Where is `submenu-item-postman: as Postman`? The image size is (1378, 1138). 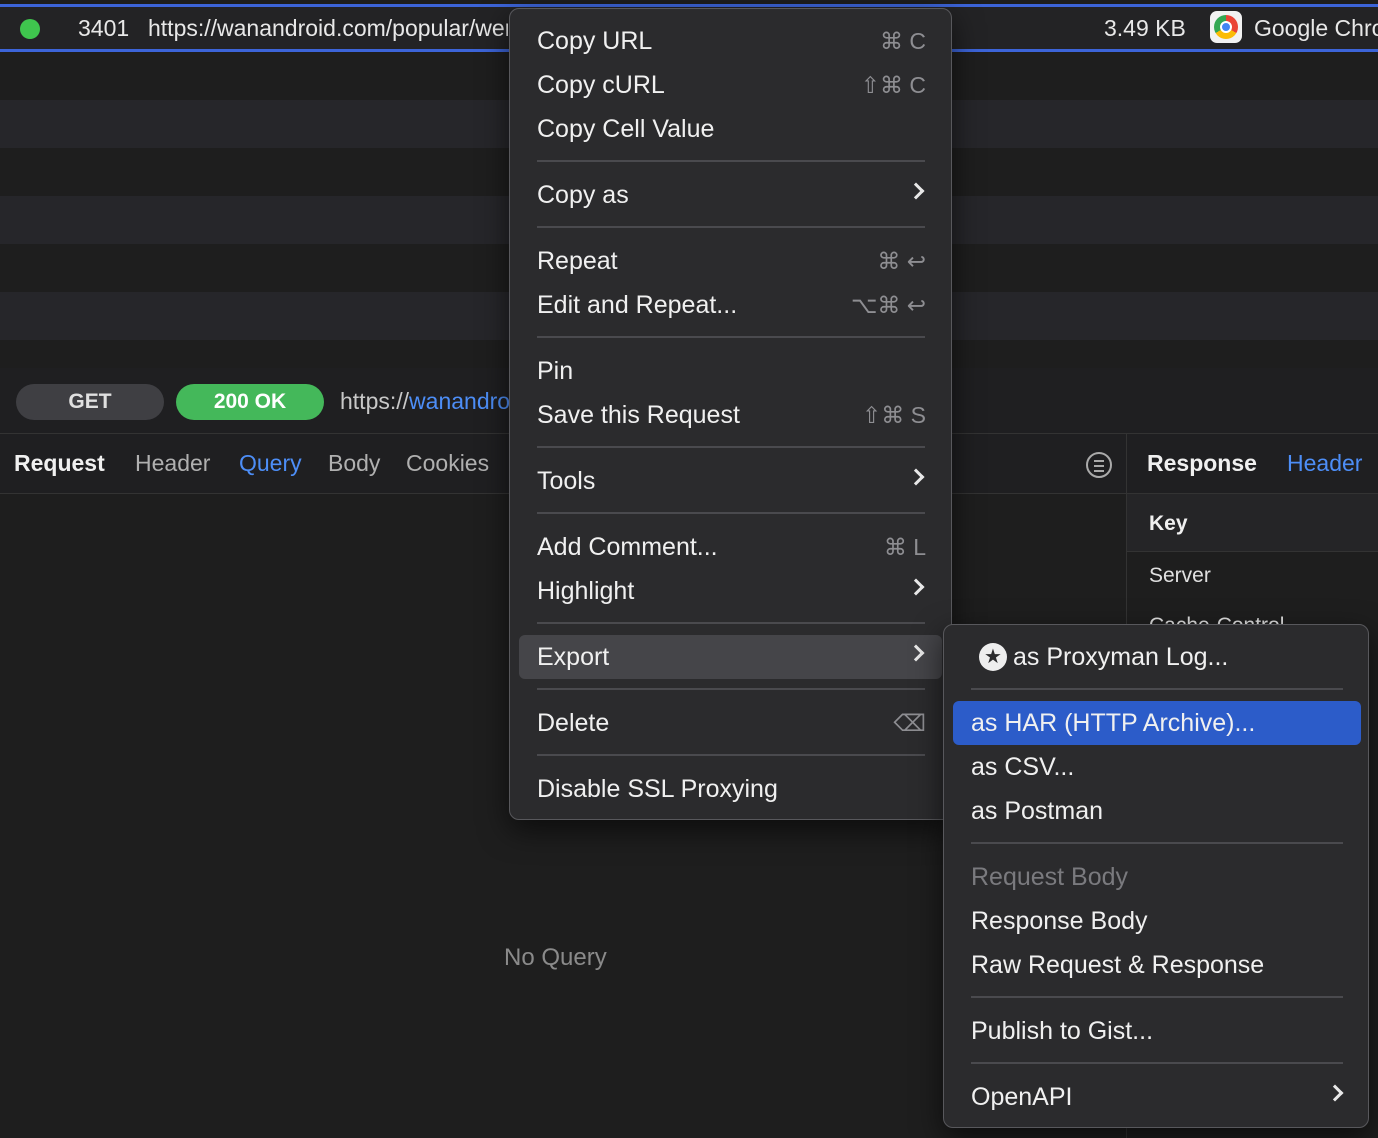
submenu-item-postman: as Postman is located at coordinates (1157, 811).